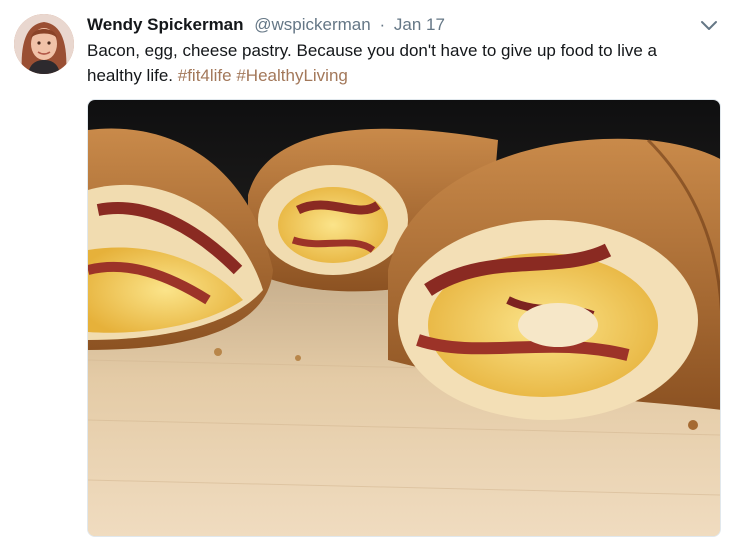  Describe the element at coordinates (709, 26) in the screenshot. I see `chevron-down-icon` at that location.